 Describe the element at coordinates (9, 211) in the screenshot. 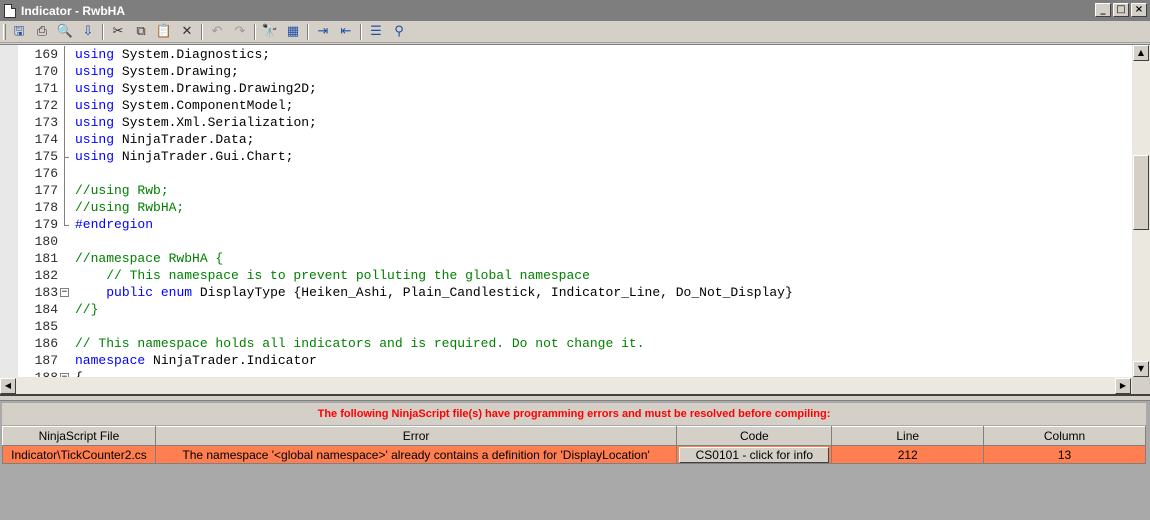

I see `editor-margin` at that location.